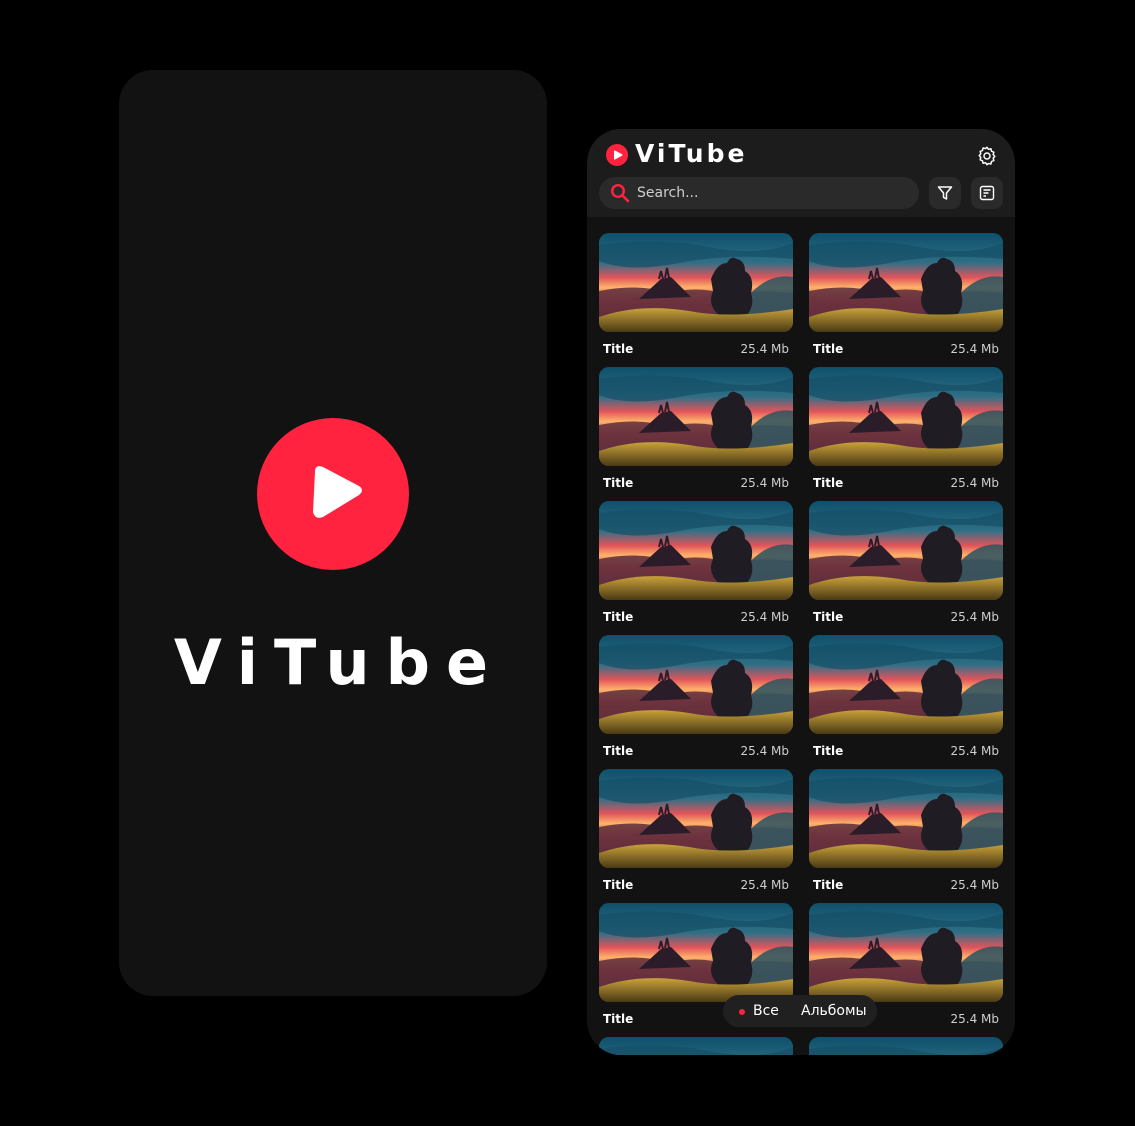 This screenshot has height=1126, width=1135. What do you see at coordinates (766, 1011) in the screenshot?
I see `tab-all: Все` at bounding box center [766, 1011].